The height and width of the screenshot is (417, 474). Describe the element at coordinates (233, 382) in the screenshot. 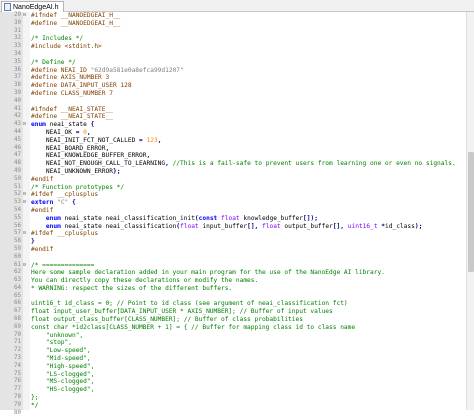

I see `code-line: 76 "MS-clogged",` at that location.